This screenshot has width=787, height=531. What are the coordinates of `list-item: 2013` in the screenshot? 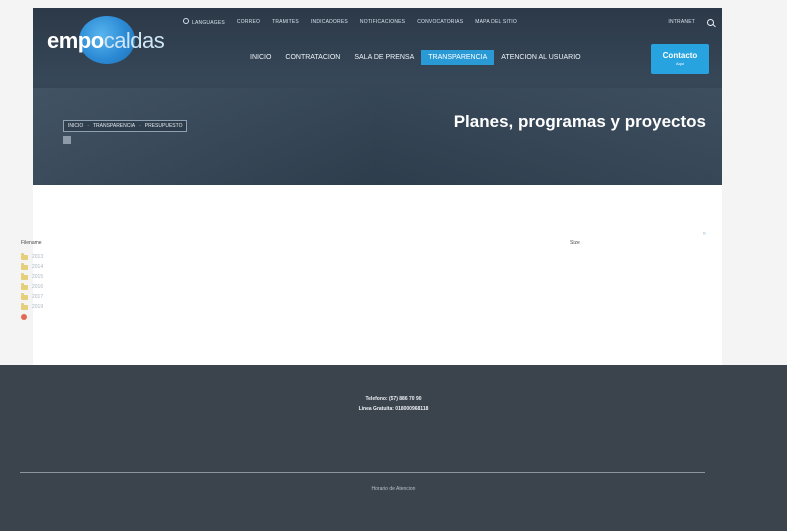 It's located at (32, 257).